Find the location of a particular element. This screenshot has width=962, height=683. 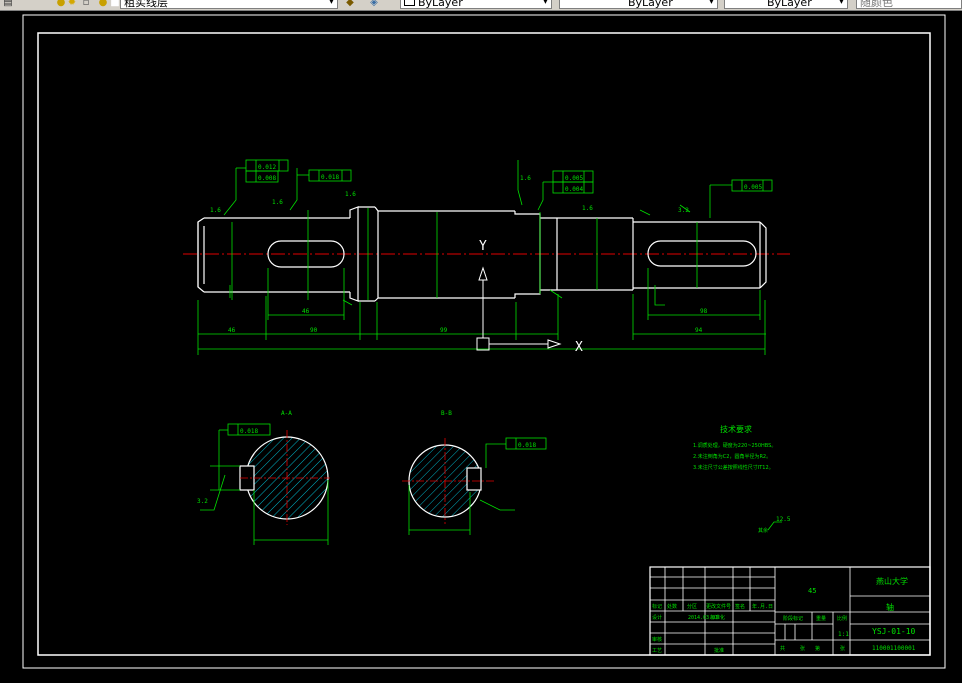

tolerance-frames is located at coordinates (504, 176).